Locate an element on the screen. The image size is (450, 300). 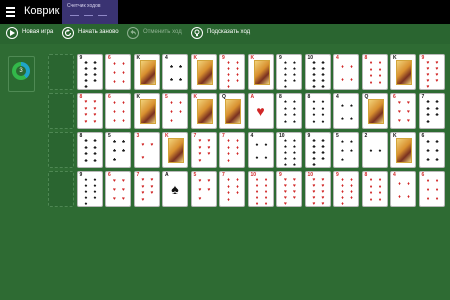
playing-card: 10 ♣ ♣ ♣ ♣ ♣ ♣ ♣ ♣ ♣ ♣ is located at coordinates (317, 72).